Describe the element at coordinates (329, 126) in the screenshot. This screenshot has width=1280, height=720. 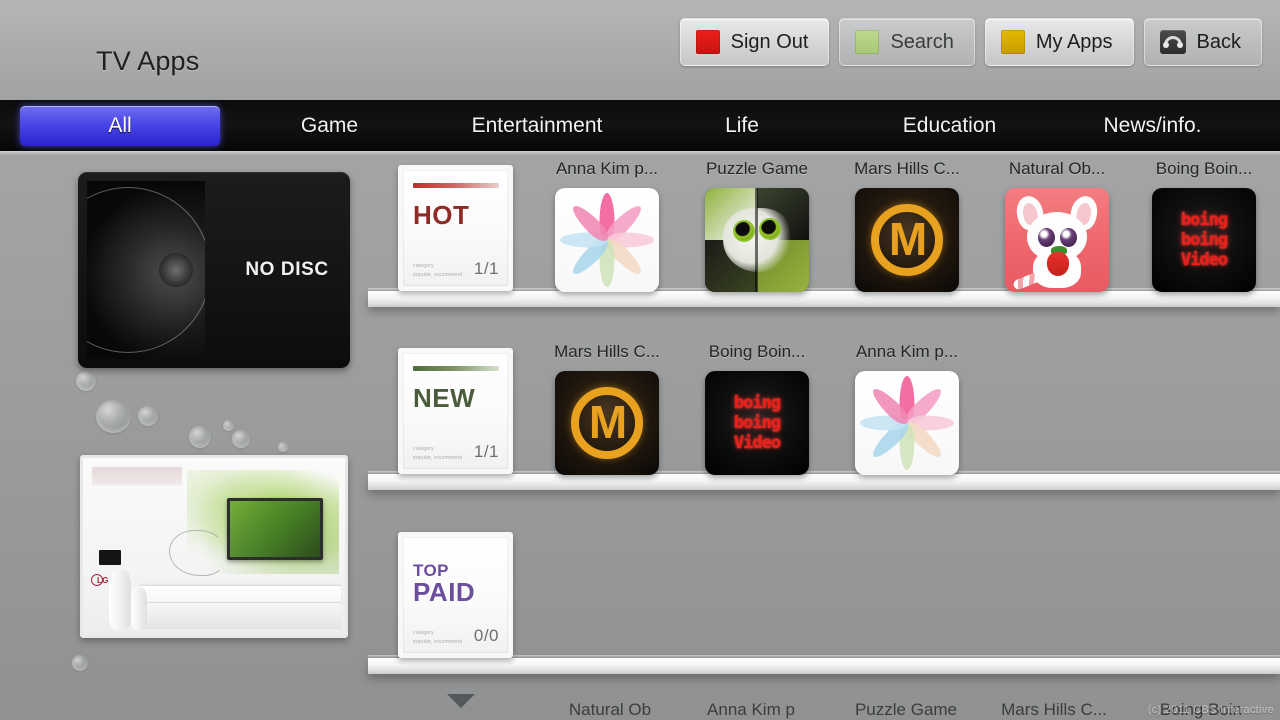
I see `tab-game: Game` at that location.